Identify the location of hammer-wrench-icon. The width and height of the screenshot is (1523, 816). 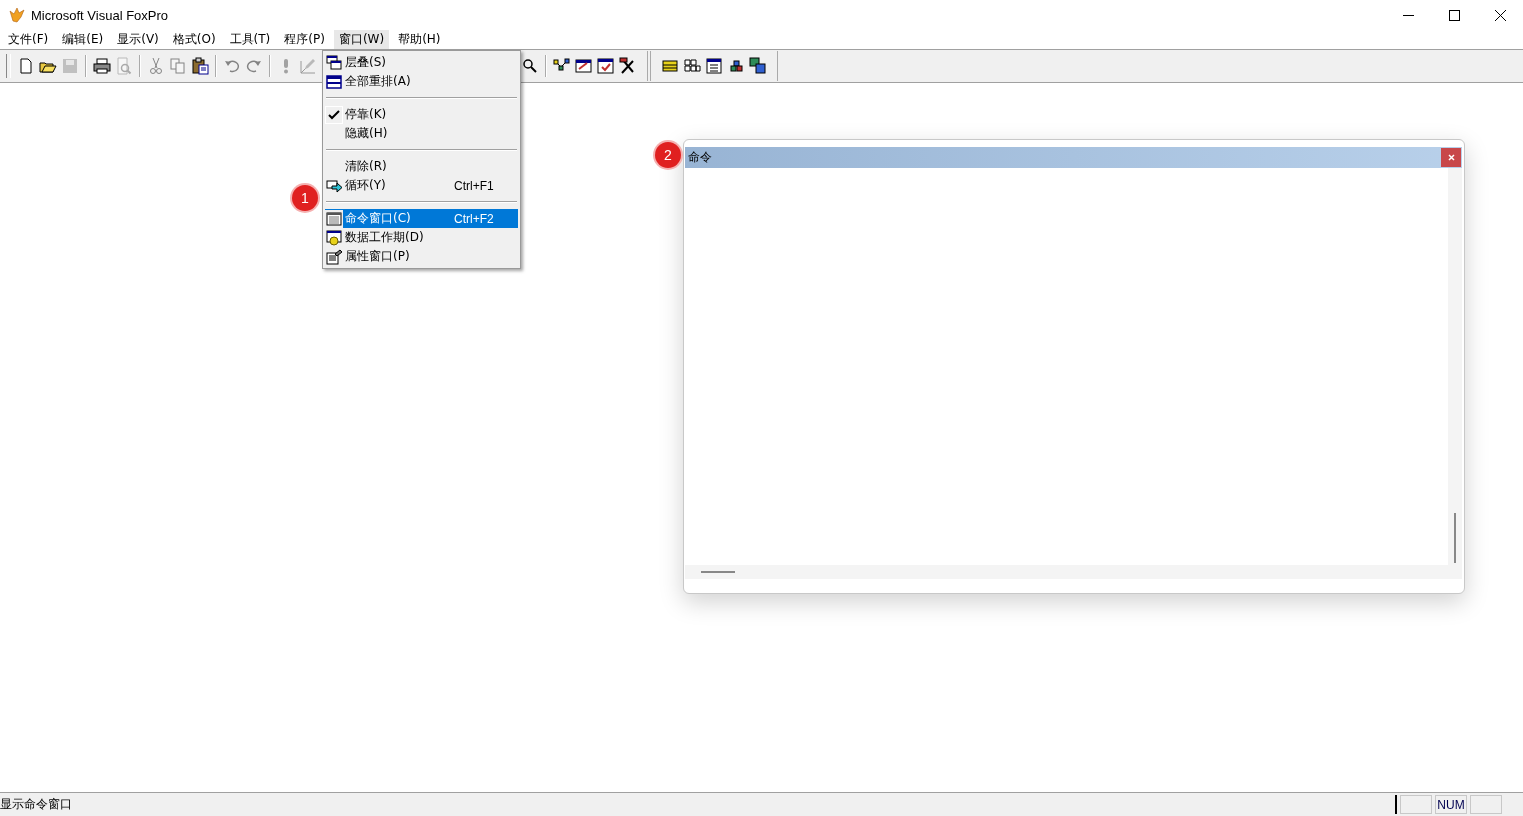
(628, 66).